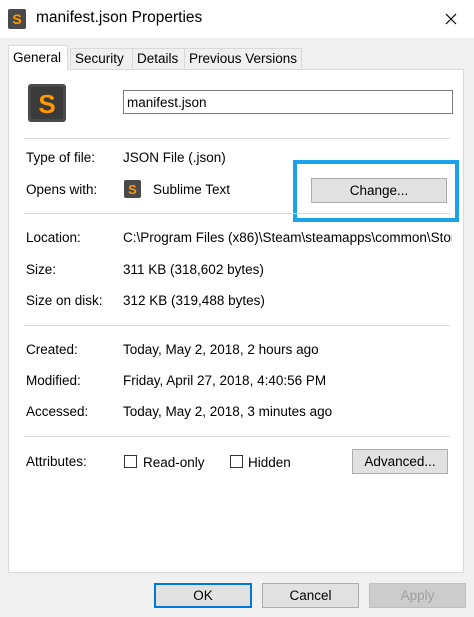 This screenshot has height=617, width=474. Describe the element at coordinates (61, 157) in the screenshot. I see `type-of-file-label: Type of file:` at that location.